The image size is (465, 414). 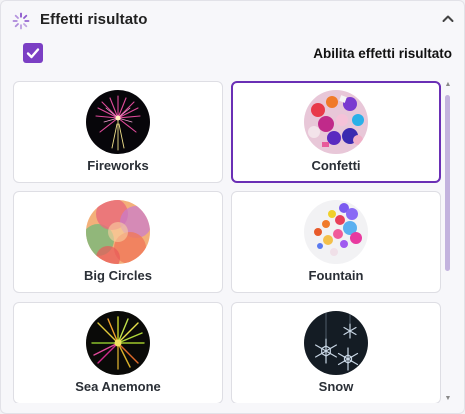 I want to click on enable-effects-row: Abilita effetti risultato, so click(x=232, y=54).